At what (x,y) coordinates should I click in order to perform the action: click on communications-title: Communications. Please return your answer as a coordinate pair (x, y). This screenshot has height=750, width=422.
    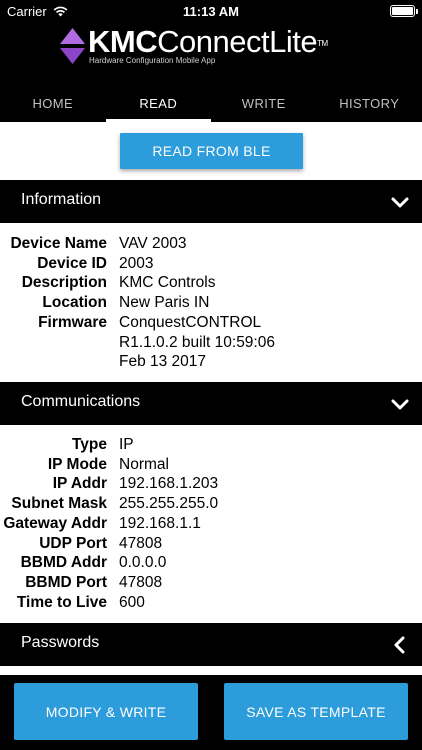
    Looking at the image, I should click on (81, 401).